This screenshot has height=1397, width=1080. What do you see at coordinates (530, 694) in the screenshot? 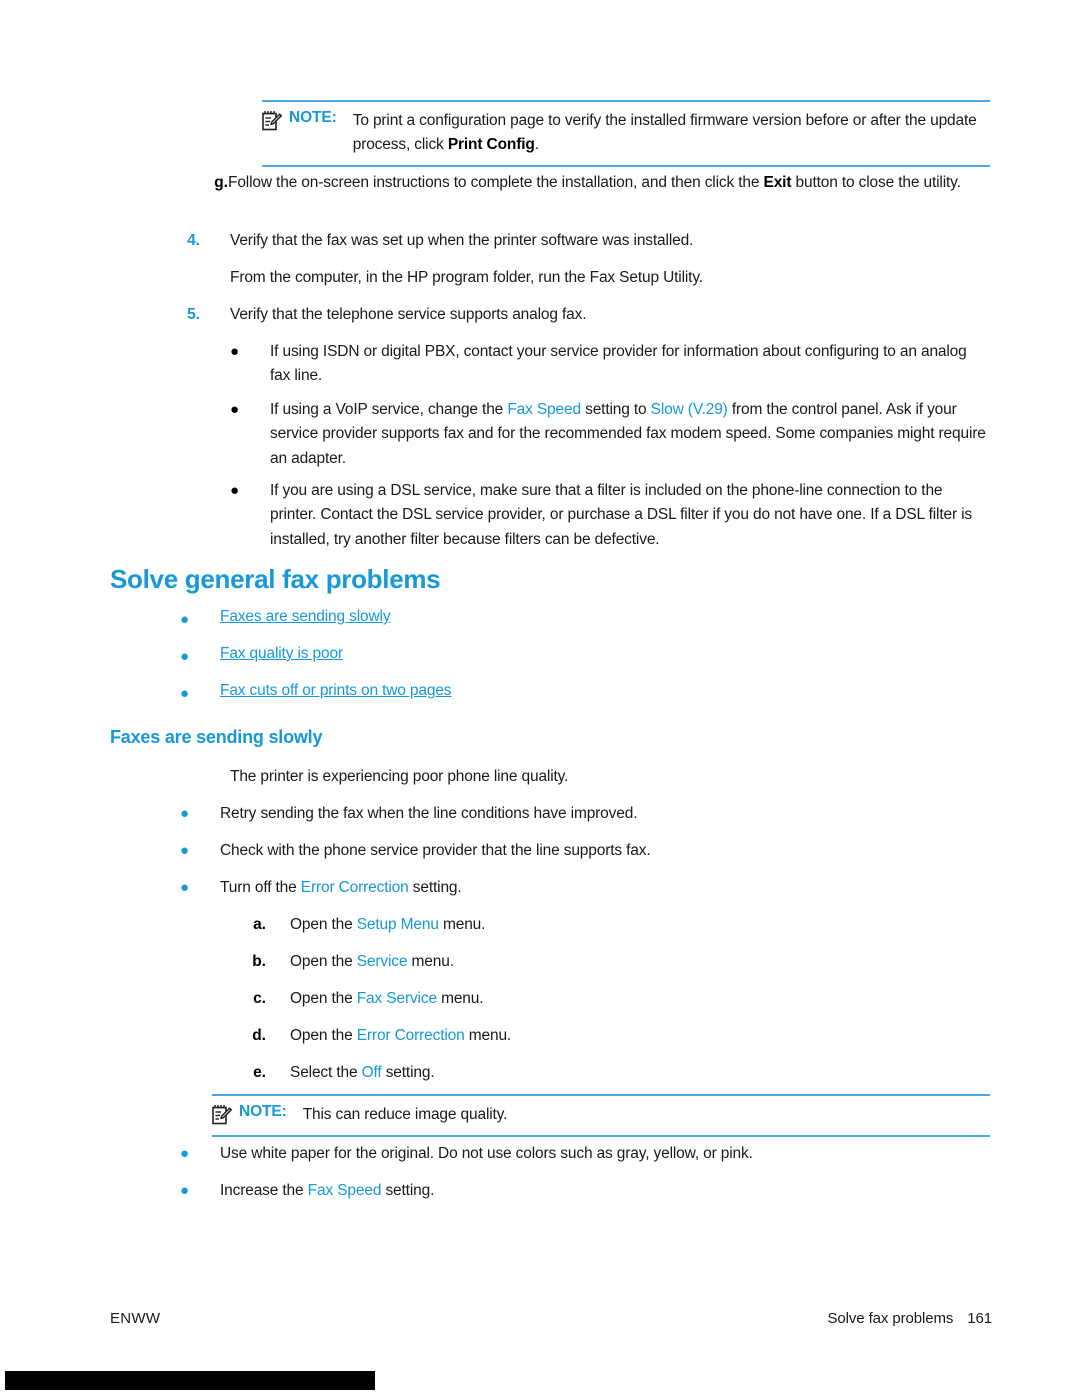
I see `toc-list-item: ● Fax cuts off or prints on two pages` at bounding box center [530, 694].